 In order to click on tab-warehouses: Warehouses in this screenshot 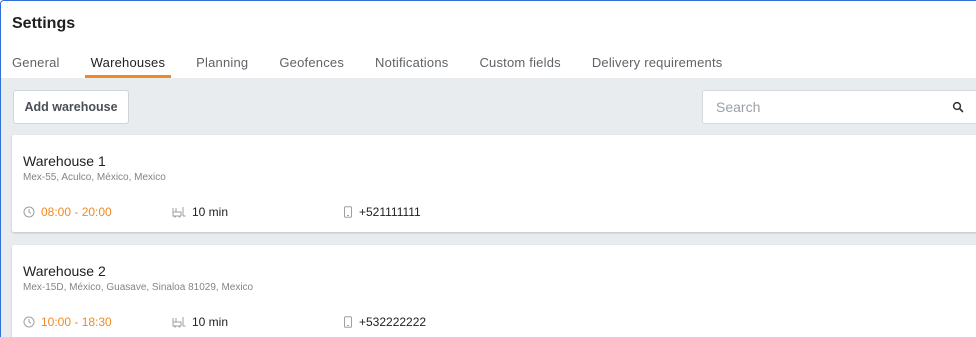, I will do `click(127, 62)`.